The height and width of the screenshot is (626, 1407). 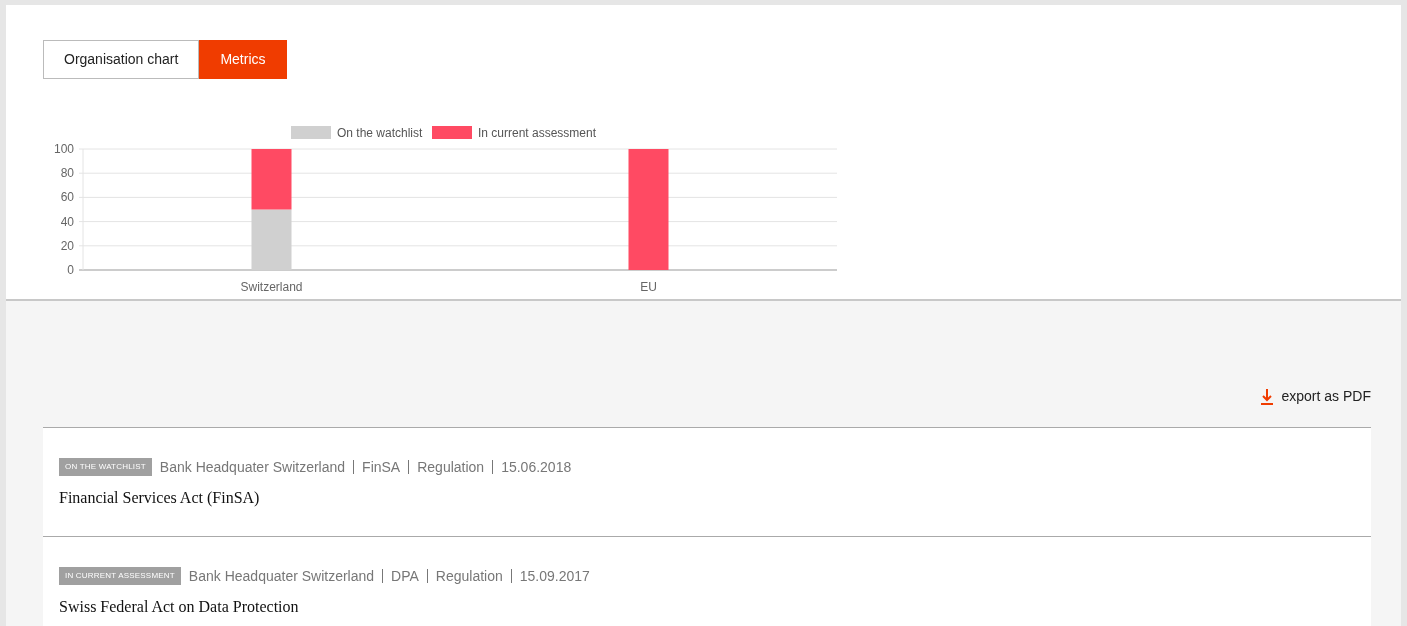 What do you see at coordinates (537, 133) in the screenshot?
I see `legend-label: In current assessment` at bounding box center [537, 133].